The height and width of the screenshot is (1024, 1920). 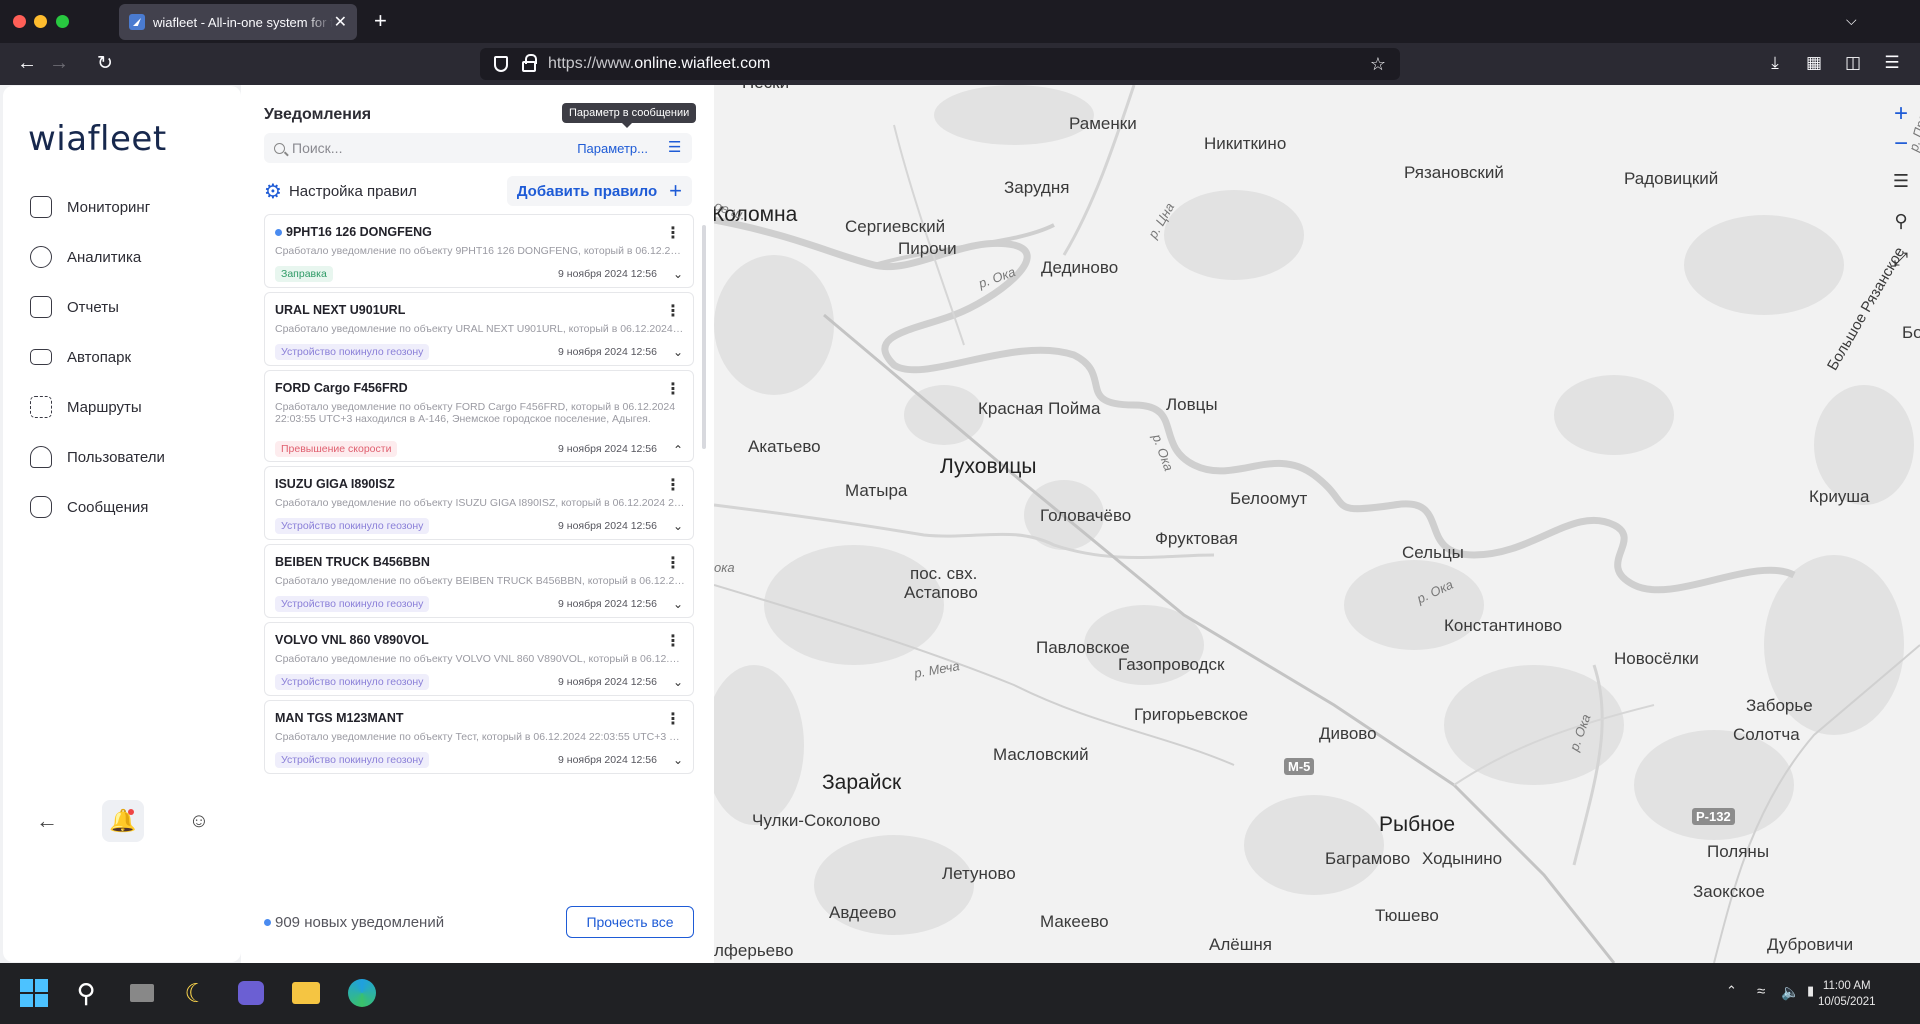 What do you see at coordinates (123, 821) in the screenshot?
I see `notifications-bell-button: 🔔` at bounding box center [123, 821].